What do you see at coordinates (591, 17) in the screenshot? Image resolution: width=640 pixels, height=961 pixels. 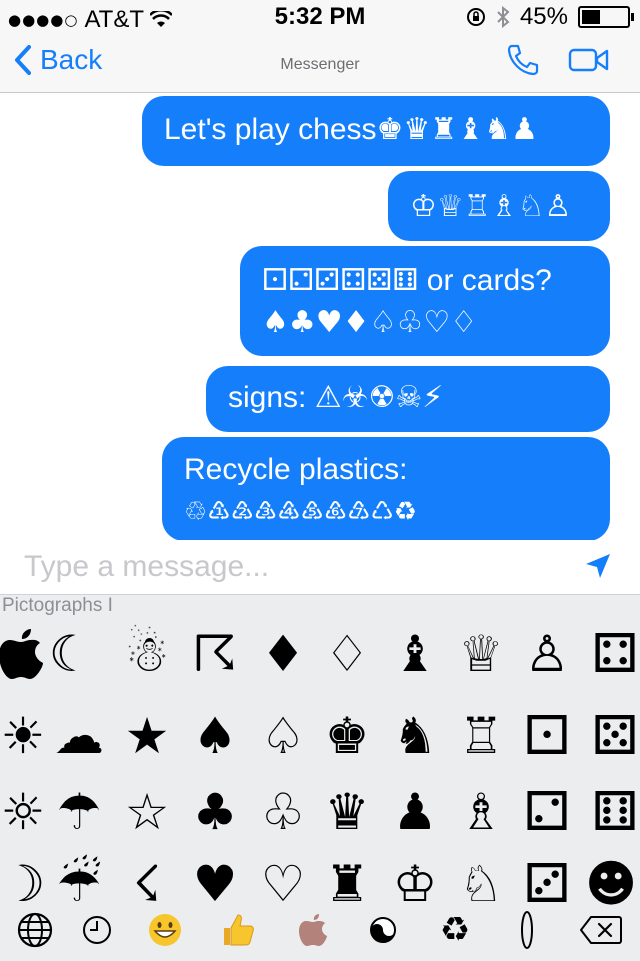 I see `battery-fill` at bounding box center [591, 17].